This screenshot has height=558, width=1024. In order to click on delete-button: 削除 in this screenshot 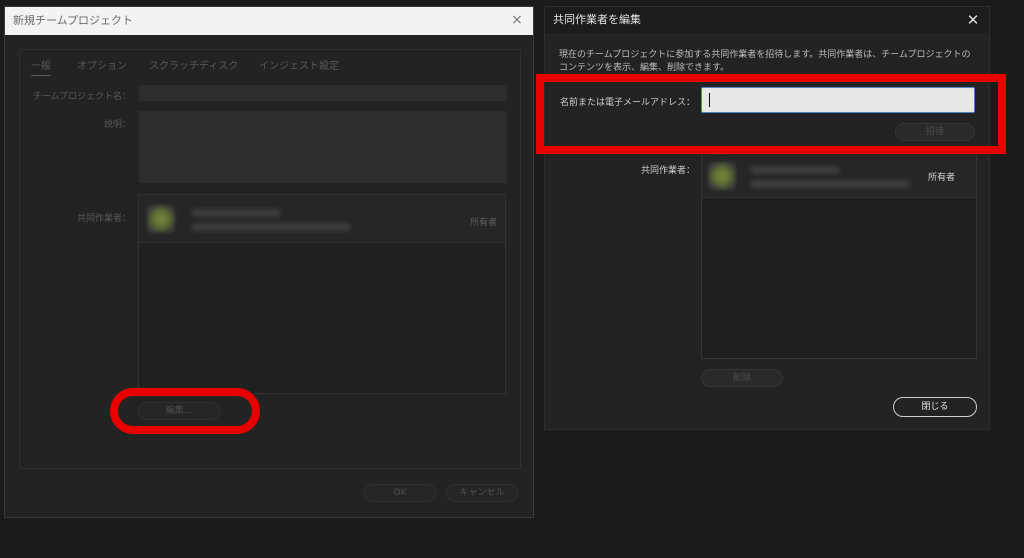, I will do `click(742, 378)`.